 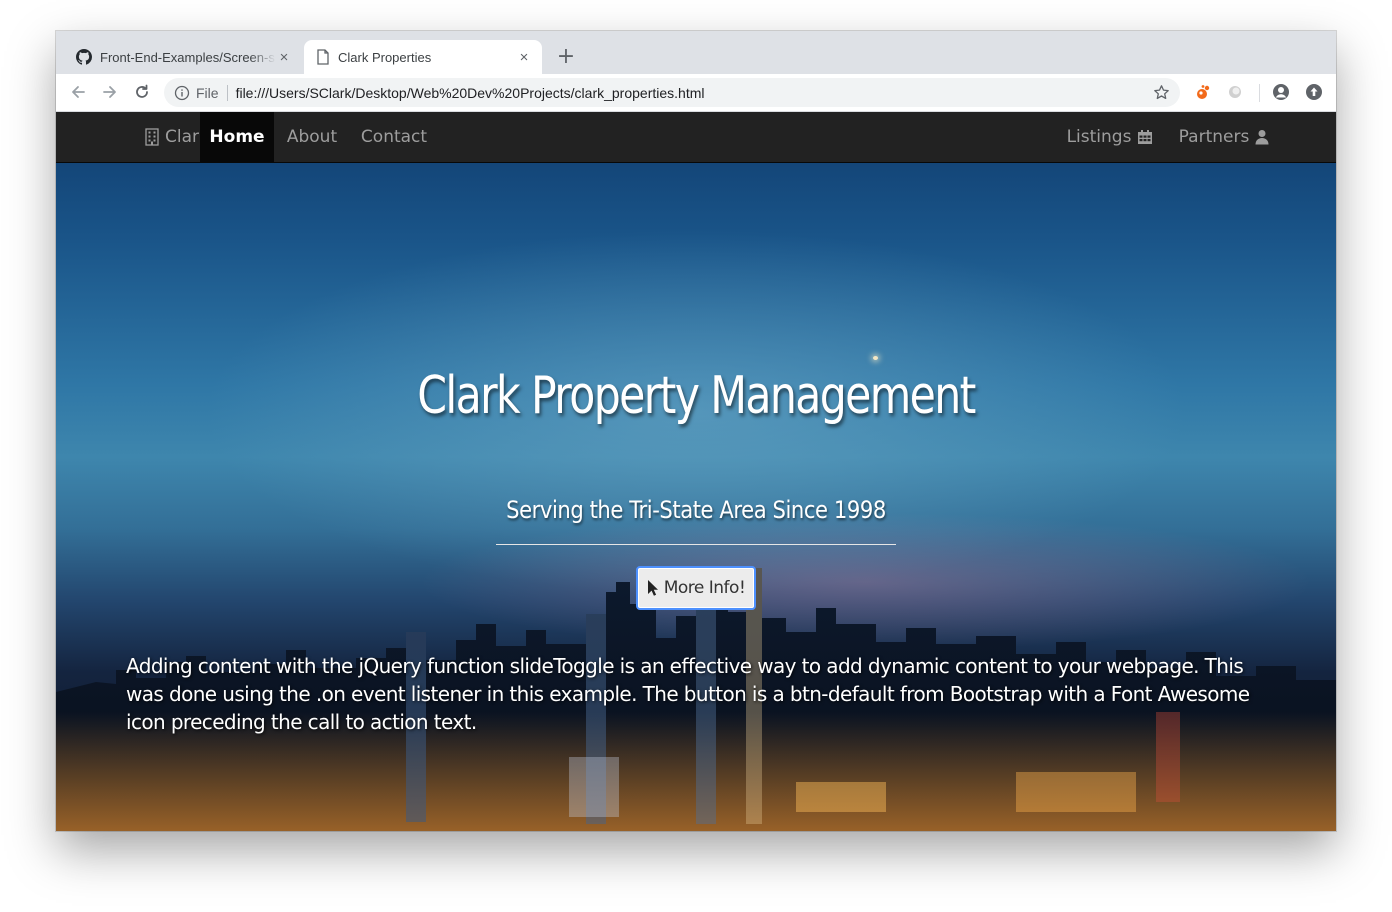 What do you see at coordinates (696, 396) in the screenshot?
I see `hero-title: Clark Property Management` at bounding box center [696, 396].